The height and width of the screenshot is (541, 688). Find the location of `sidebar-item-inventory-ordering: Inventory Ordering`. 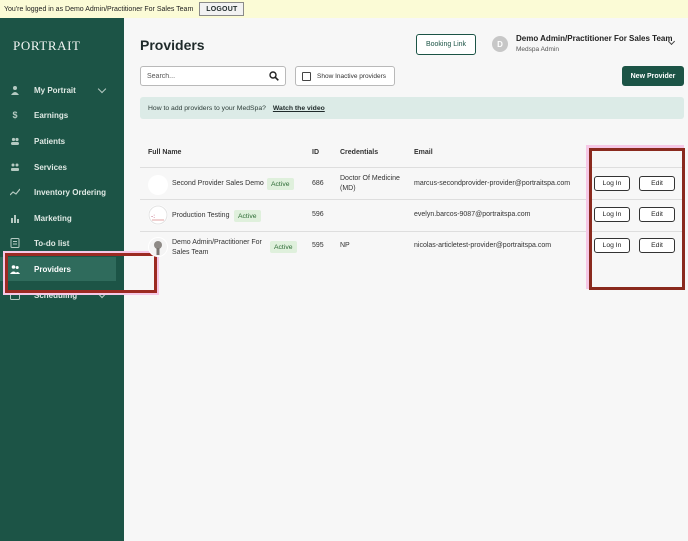

sidebar-item-inventory-ordering: Inventory Ordering is located at coordinates (62, 192).